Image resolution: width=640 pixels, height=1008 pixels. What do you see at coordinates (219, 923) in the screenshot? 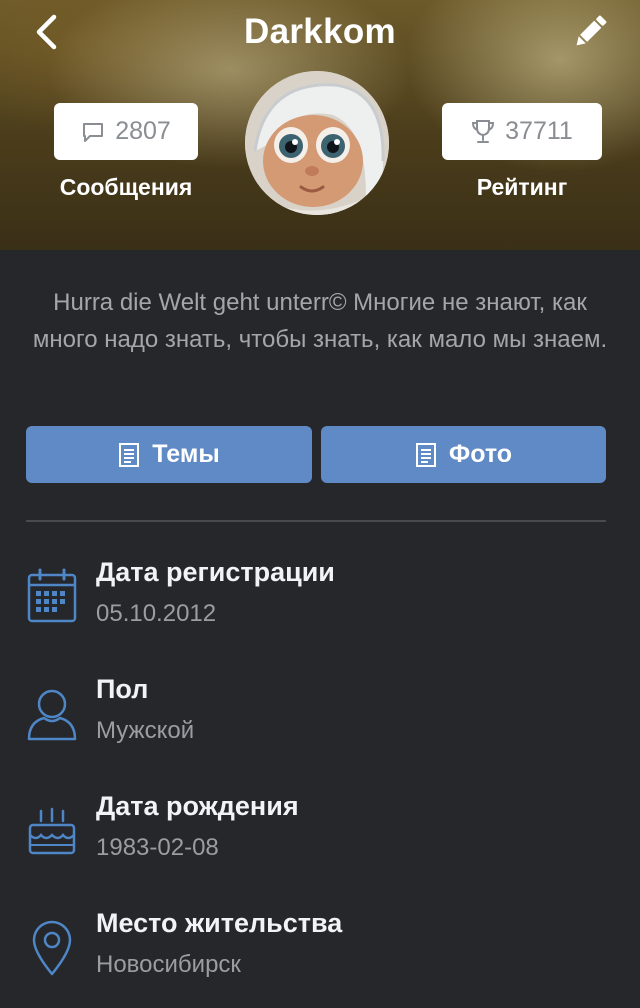
I see `detail-label: Место жительства` at bounding box center [219, 923].